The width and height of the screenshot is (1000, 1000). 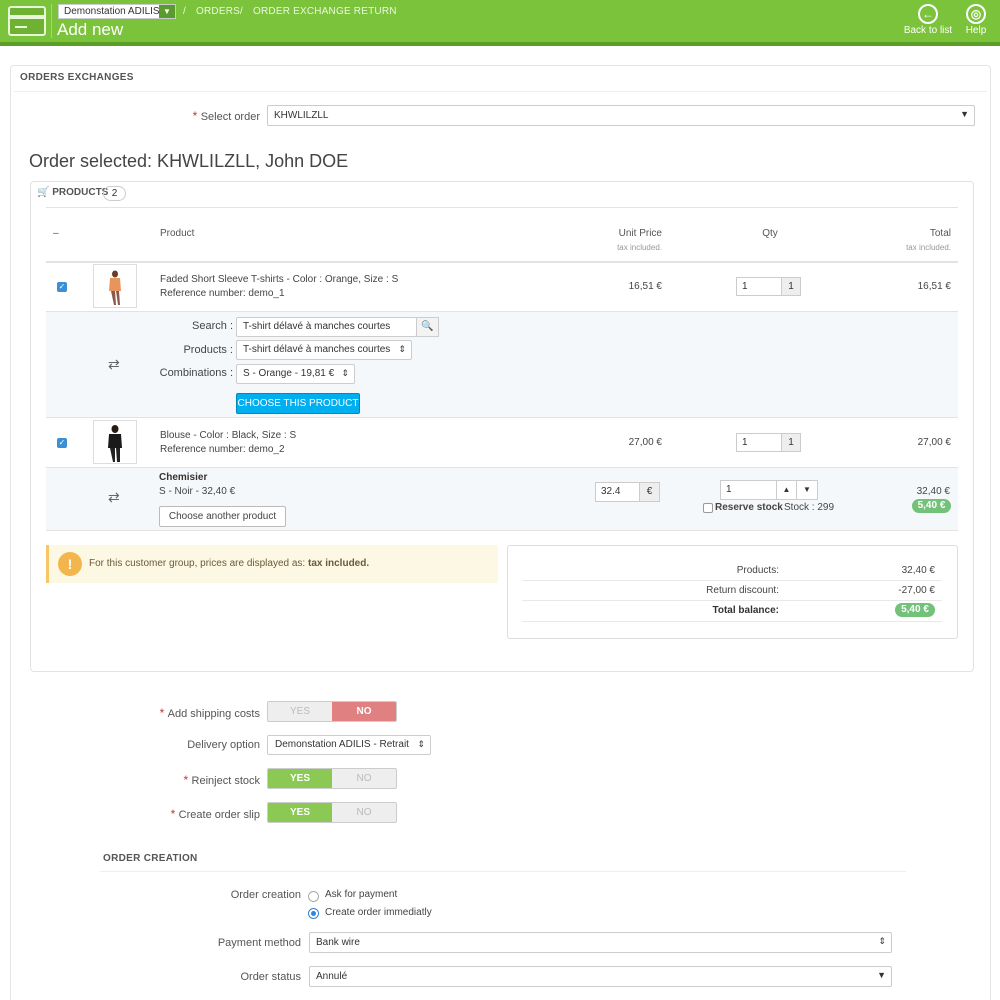 What do you see at coordinates (332, 976) in the screenshot?
I see `order-status-value: Annulé` at bounding box center [332, 976].